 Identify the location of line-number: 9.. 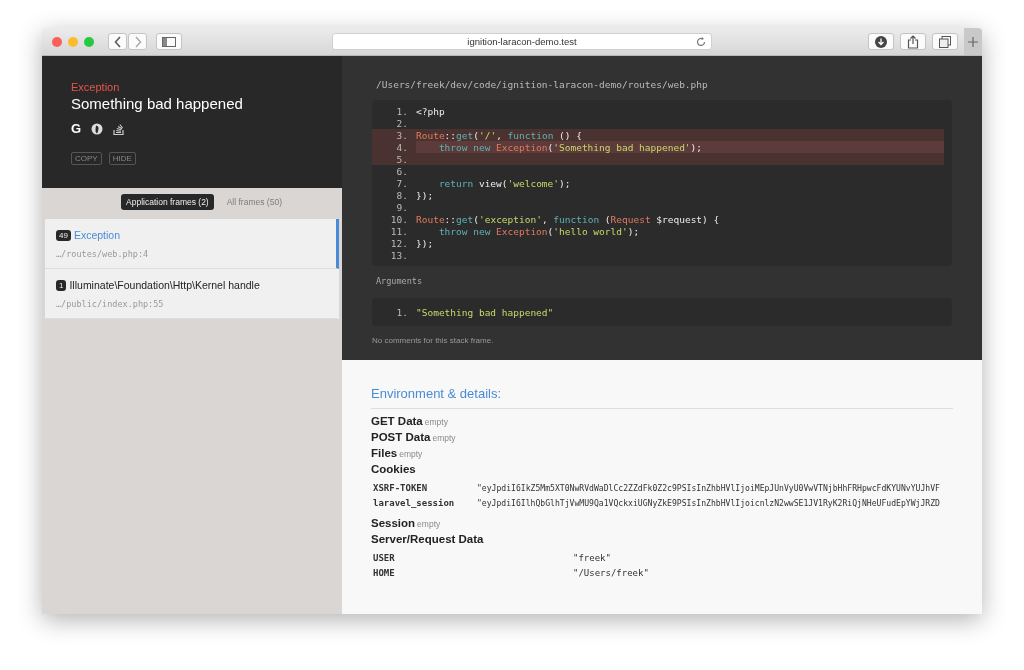
(402, 207).